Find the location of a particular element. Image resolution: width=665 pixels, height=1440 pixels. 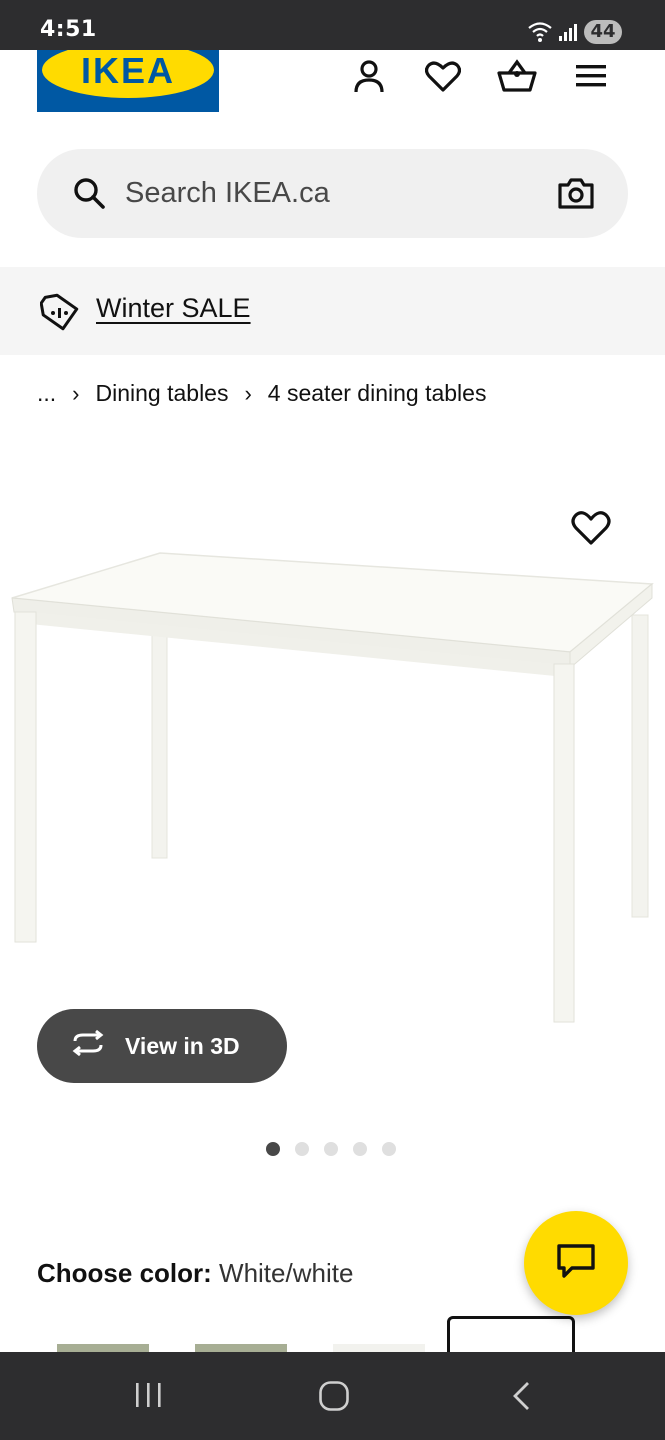

status-bar: 4:51 44 is located at coordinates (332, 25).